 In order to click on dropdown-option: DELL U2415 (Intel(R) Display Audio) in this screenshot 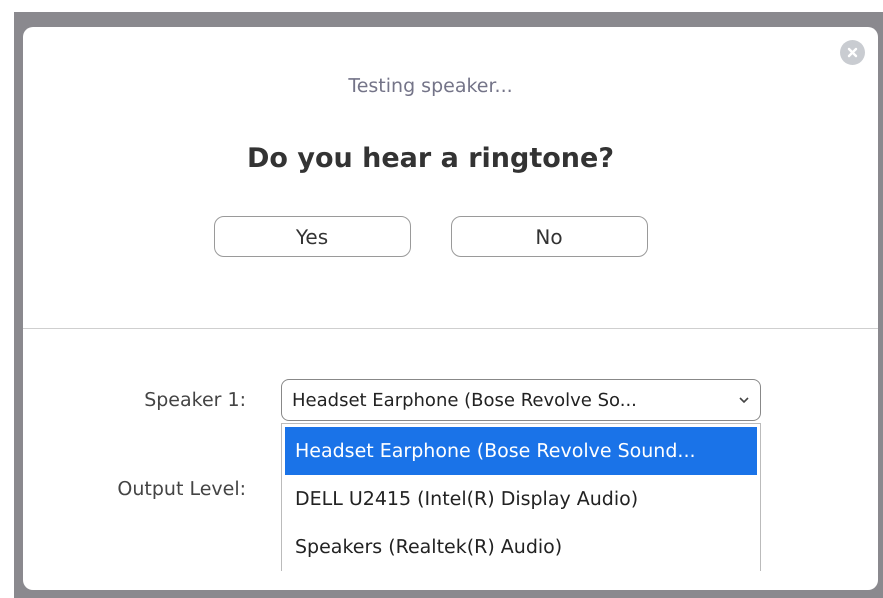, I will do `click(521, 499)`.